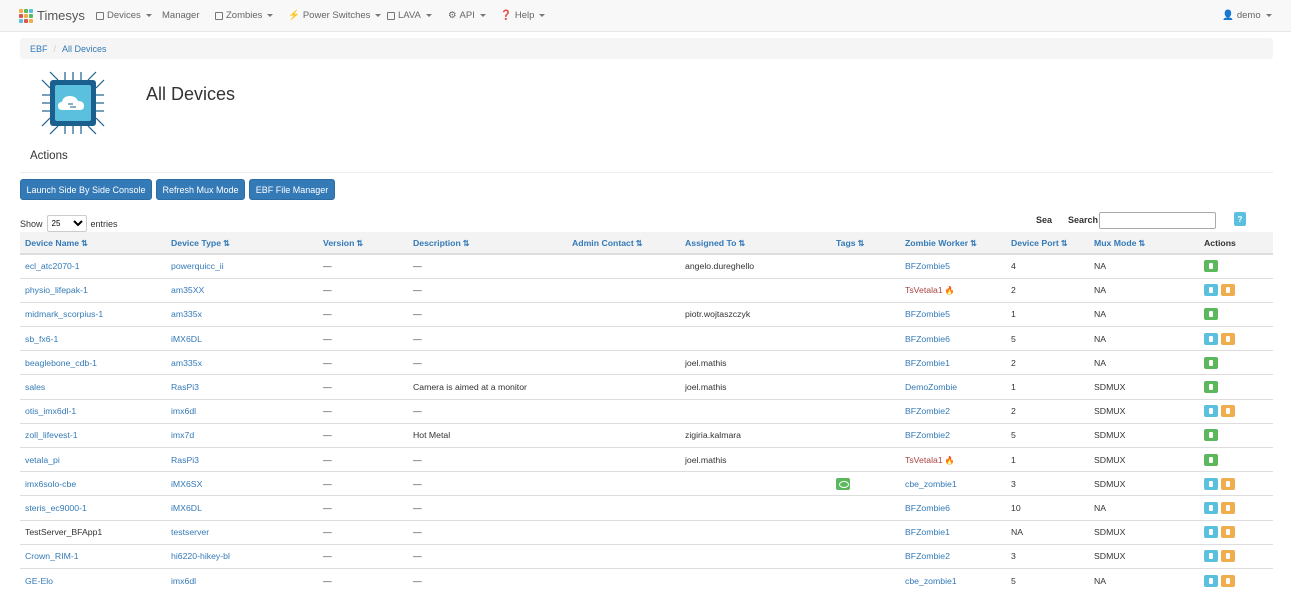  I want to click on actions-cell, so click(1236, 387).